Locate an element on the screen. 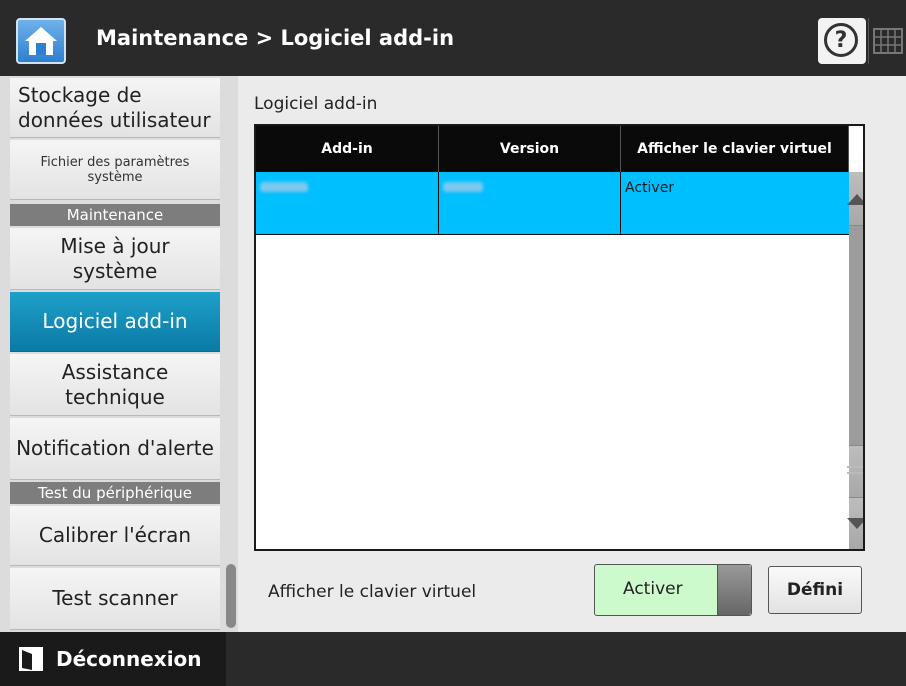 The height and width of the screenshot is (686, 906). sidebar-item-label: Logiciel add-in is located at coordinates (115, 321).